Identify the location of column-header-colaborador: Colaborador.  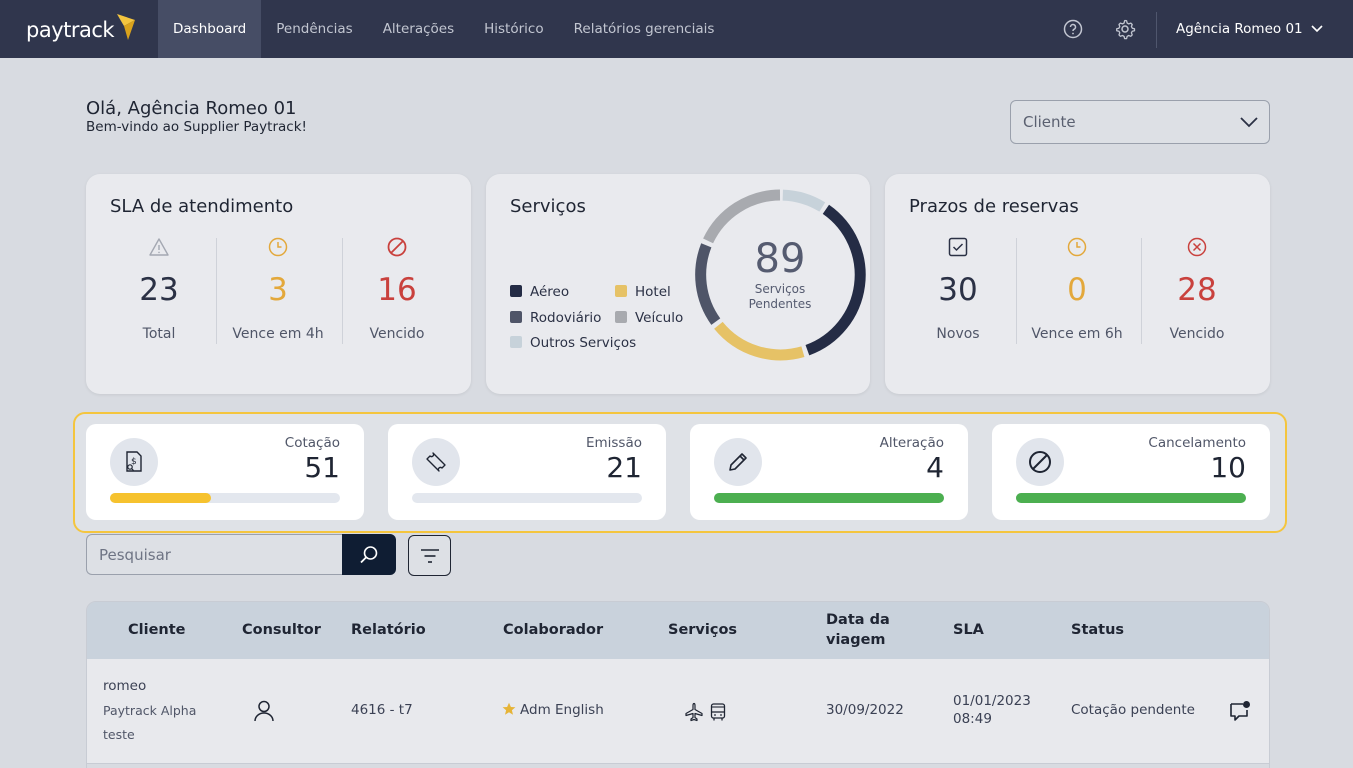
(553, 630).